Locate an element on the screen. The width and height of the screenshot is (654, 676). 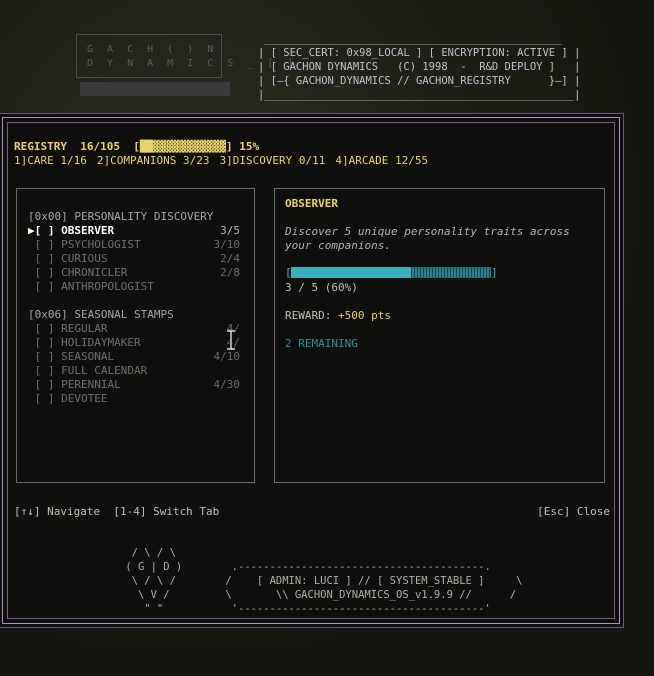
background-logo-shadow is located at coordinates (155, 89).